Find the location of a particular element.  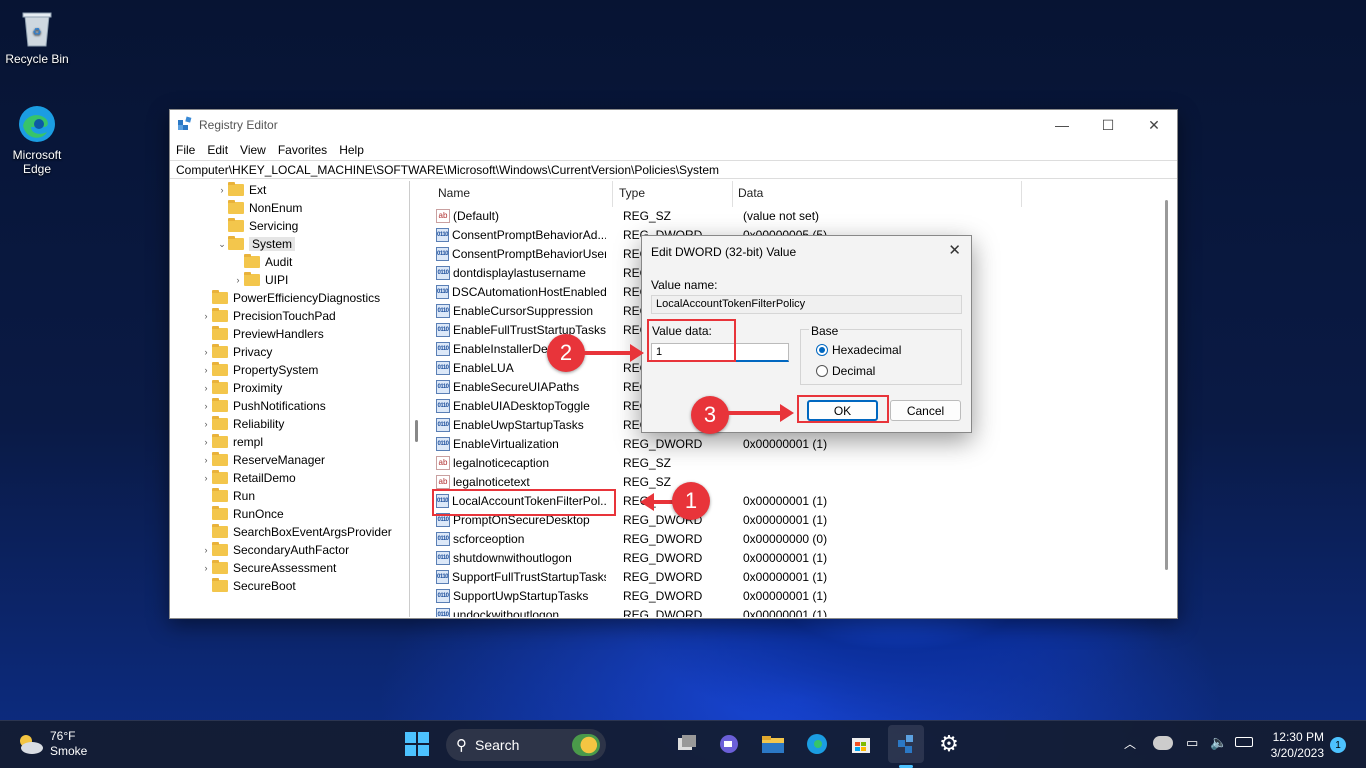

battery-icon is located at coordinates (1244, 742).